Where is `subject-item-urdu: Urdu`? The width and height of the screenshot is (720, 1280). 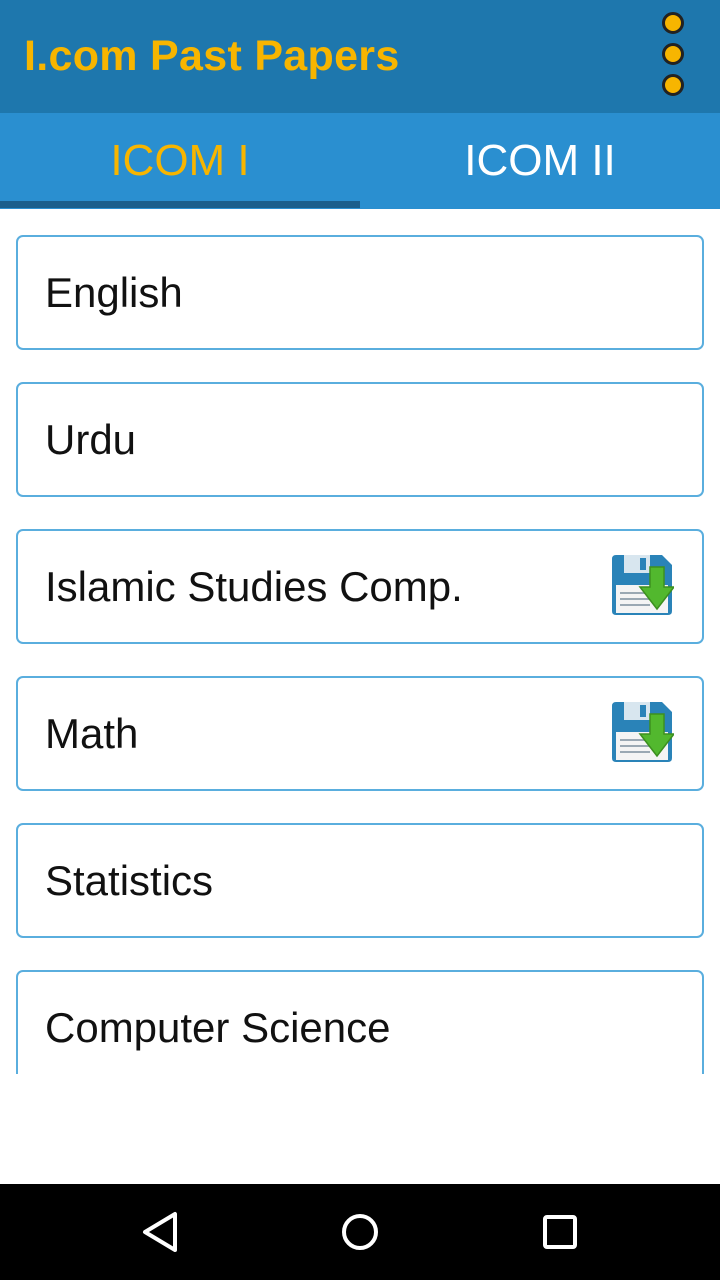 subject-item-urdu: Urdu is located at coordinates (360, 439).